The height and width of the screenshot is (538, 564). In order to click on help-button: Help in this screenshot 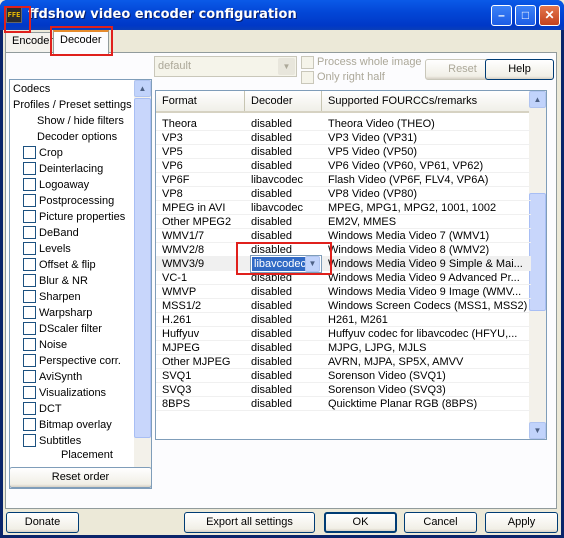, I will do `click(519, 69)`.